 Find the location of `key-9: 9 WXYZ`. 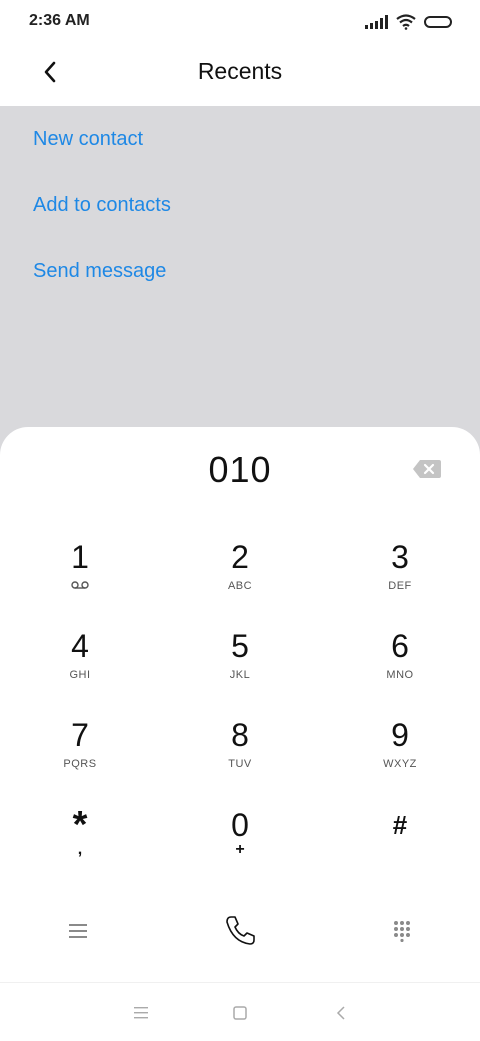

key-9: 9 WXYZ is located at coordinates (400, 757).